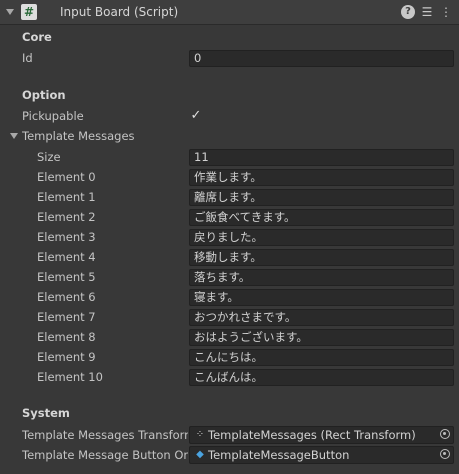  Describe the element at coordinates (446, 12) in the screenshot. I see `context-menu-icon: ⋮` at that location.